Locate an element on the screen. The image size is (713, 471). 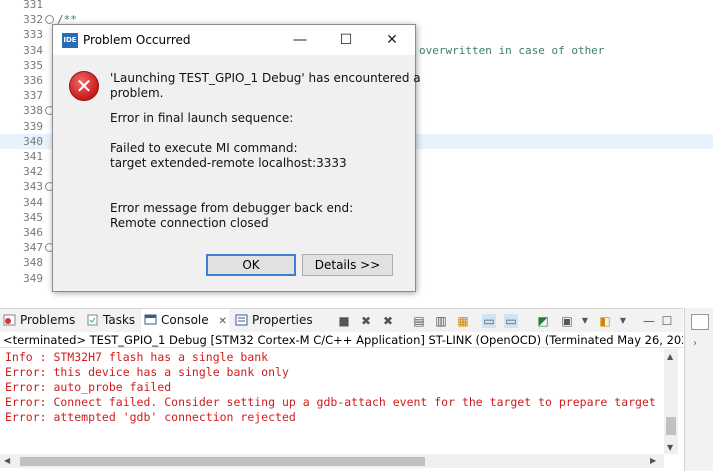
details-button: Details >> is located at coordinates (347, 265).